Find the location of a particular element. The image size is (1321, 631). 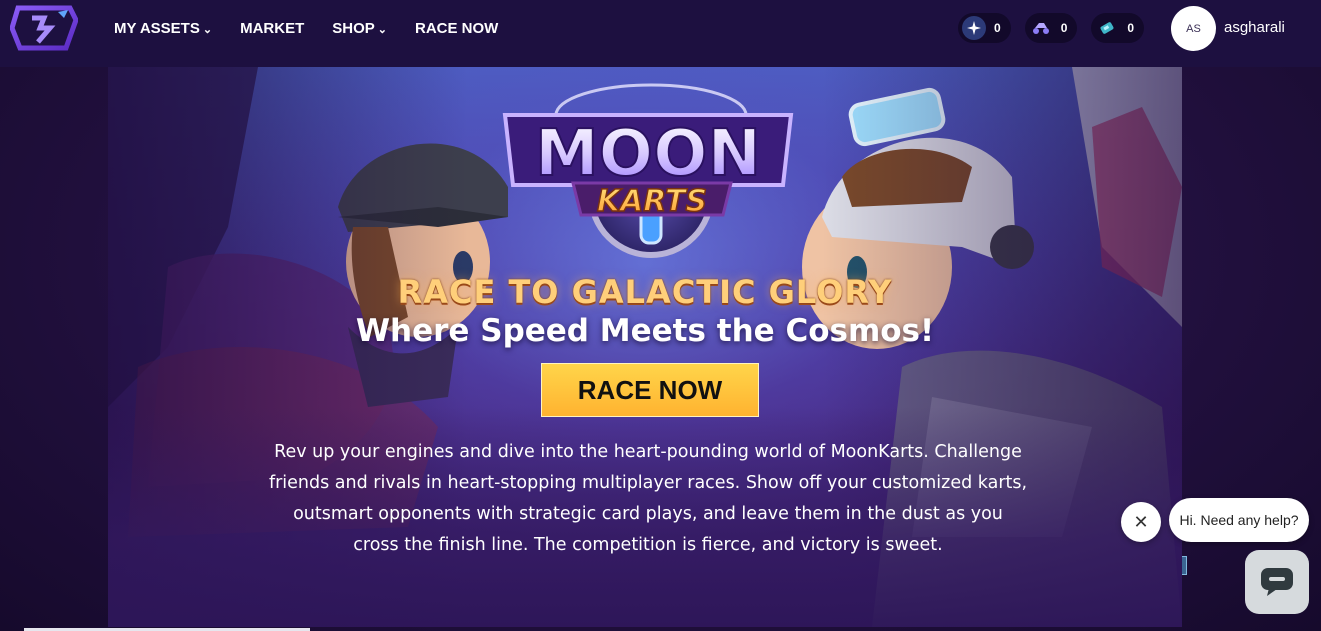

hero-tagline: RACE TO GALACTIC GLORY is located at coordinates (645, 292).